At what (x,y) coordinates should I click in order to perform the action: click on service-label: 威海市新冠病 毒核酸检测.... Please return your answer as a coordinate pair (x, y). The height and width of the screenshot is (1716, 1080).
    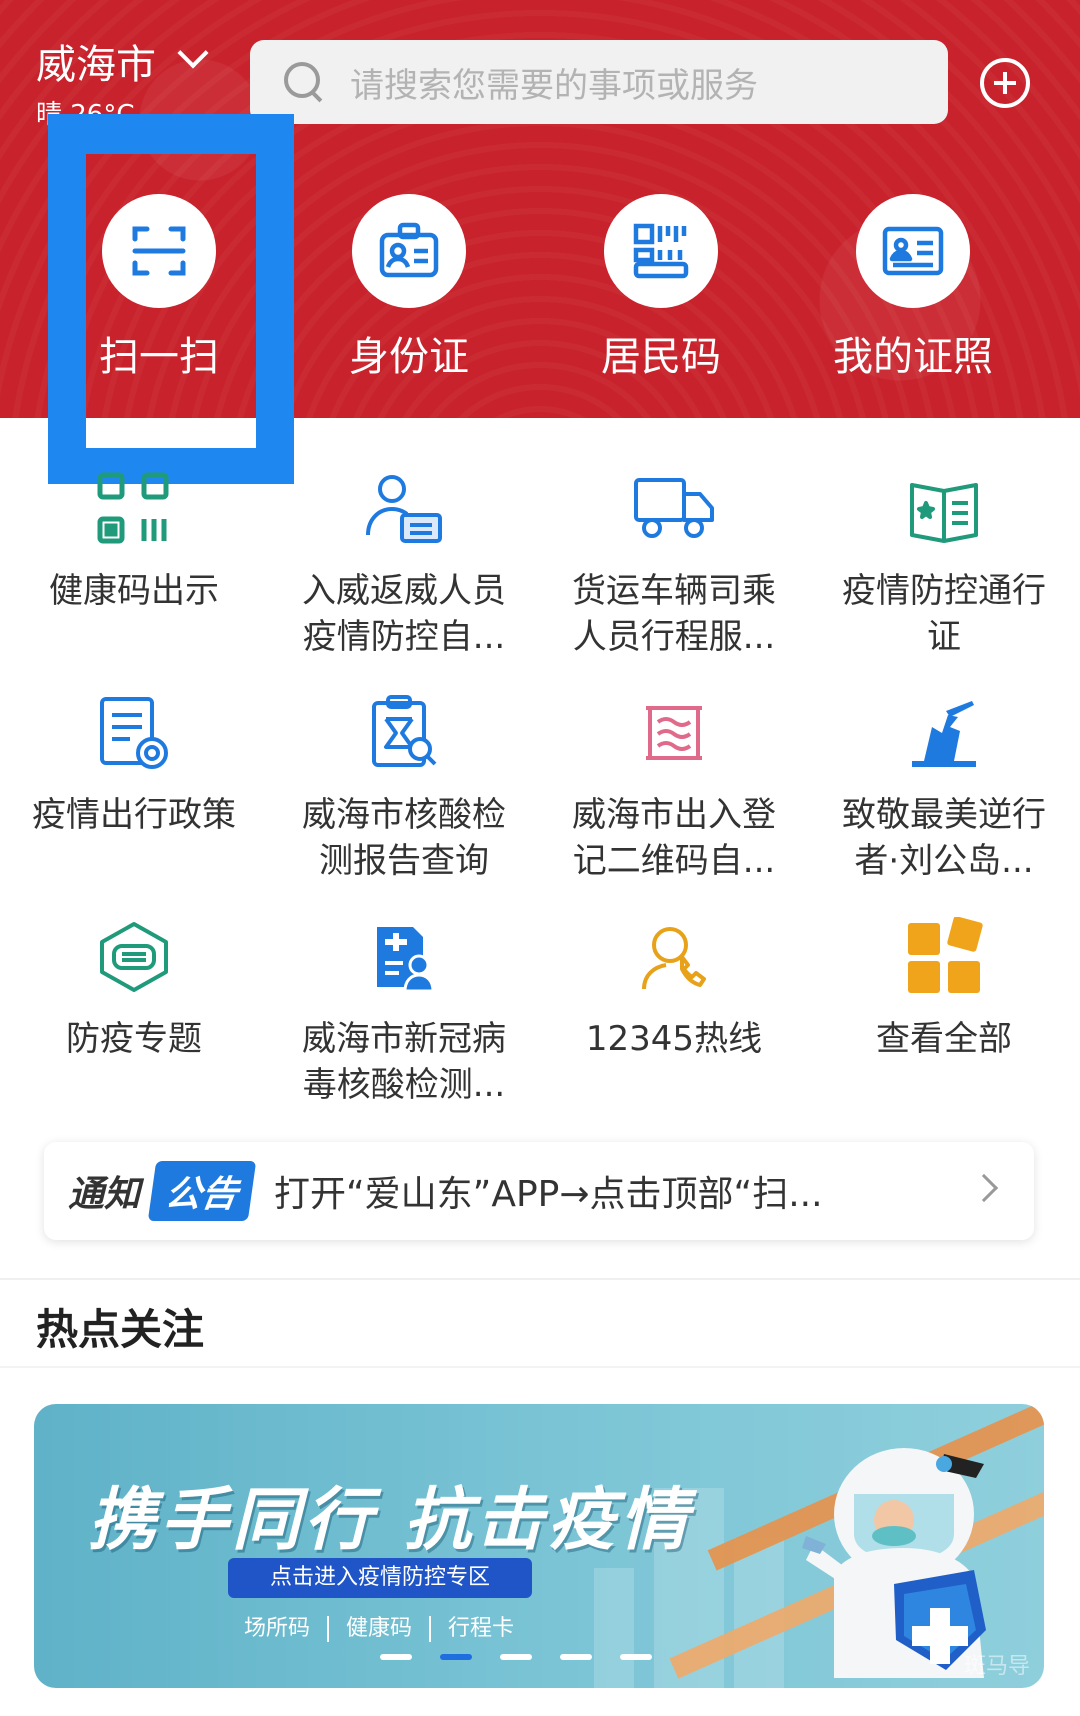
    Looking at the image, I should click on (404, 1062).